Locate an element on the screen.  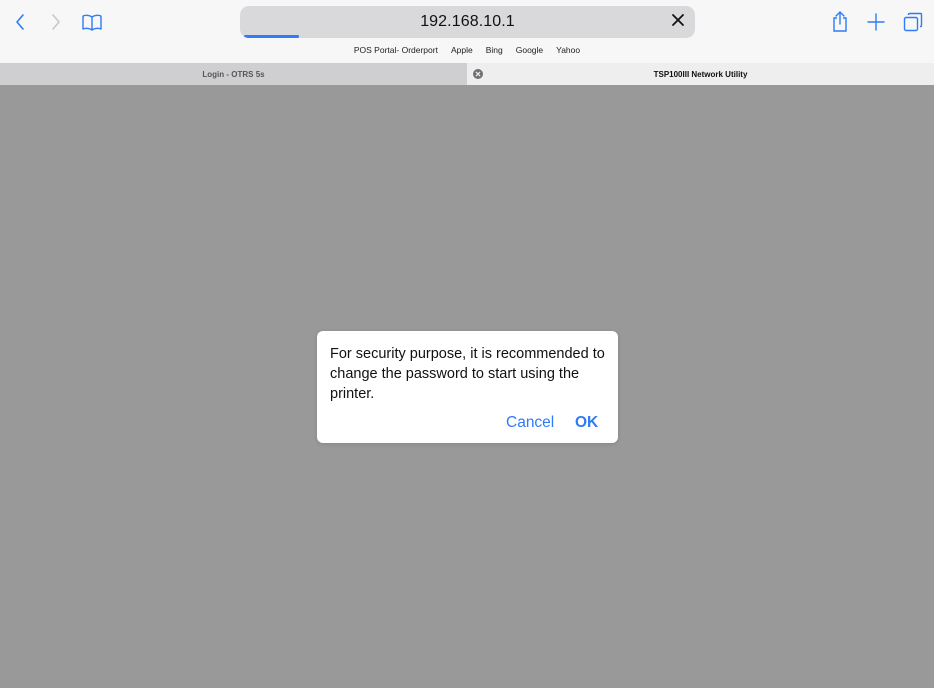
tabs-overview-icon is located at coordinates (913, 22).